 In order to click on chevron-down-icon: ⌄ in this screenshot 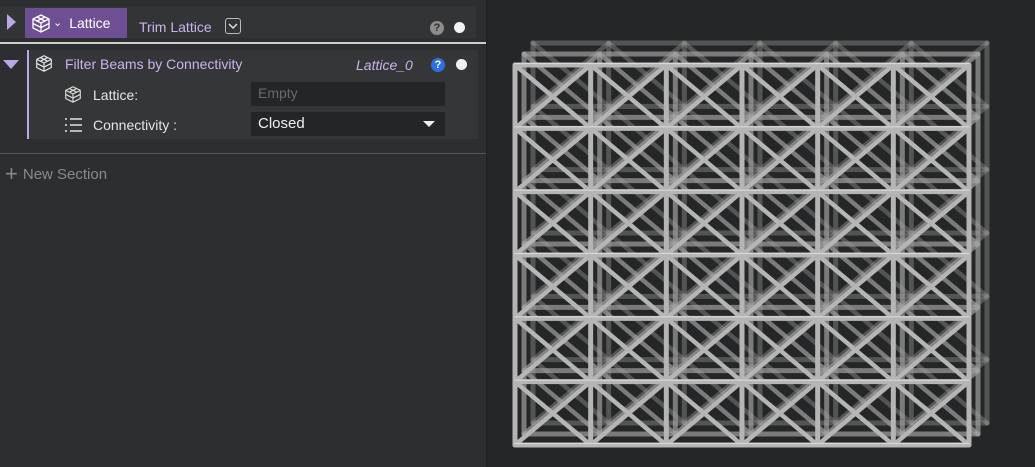, I will do `click(58, 23)`.